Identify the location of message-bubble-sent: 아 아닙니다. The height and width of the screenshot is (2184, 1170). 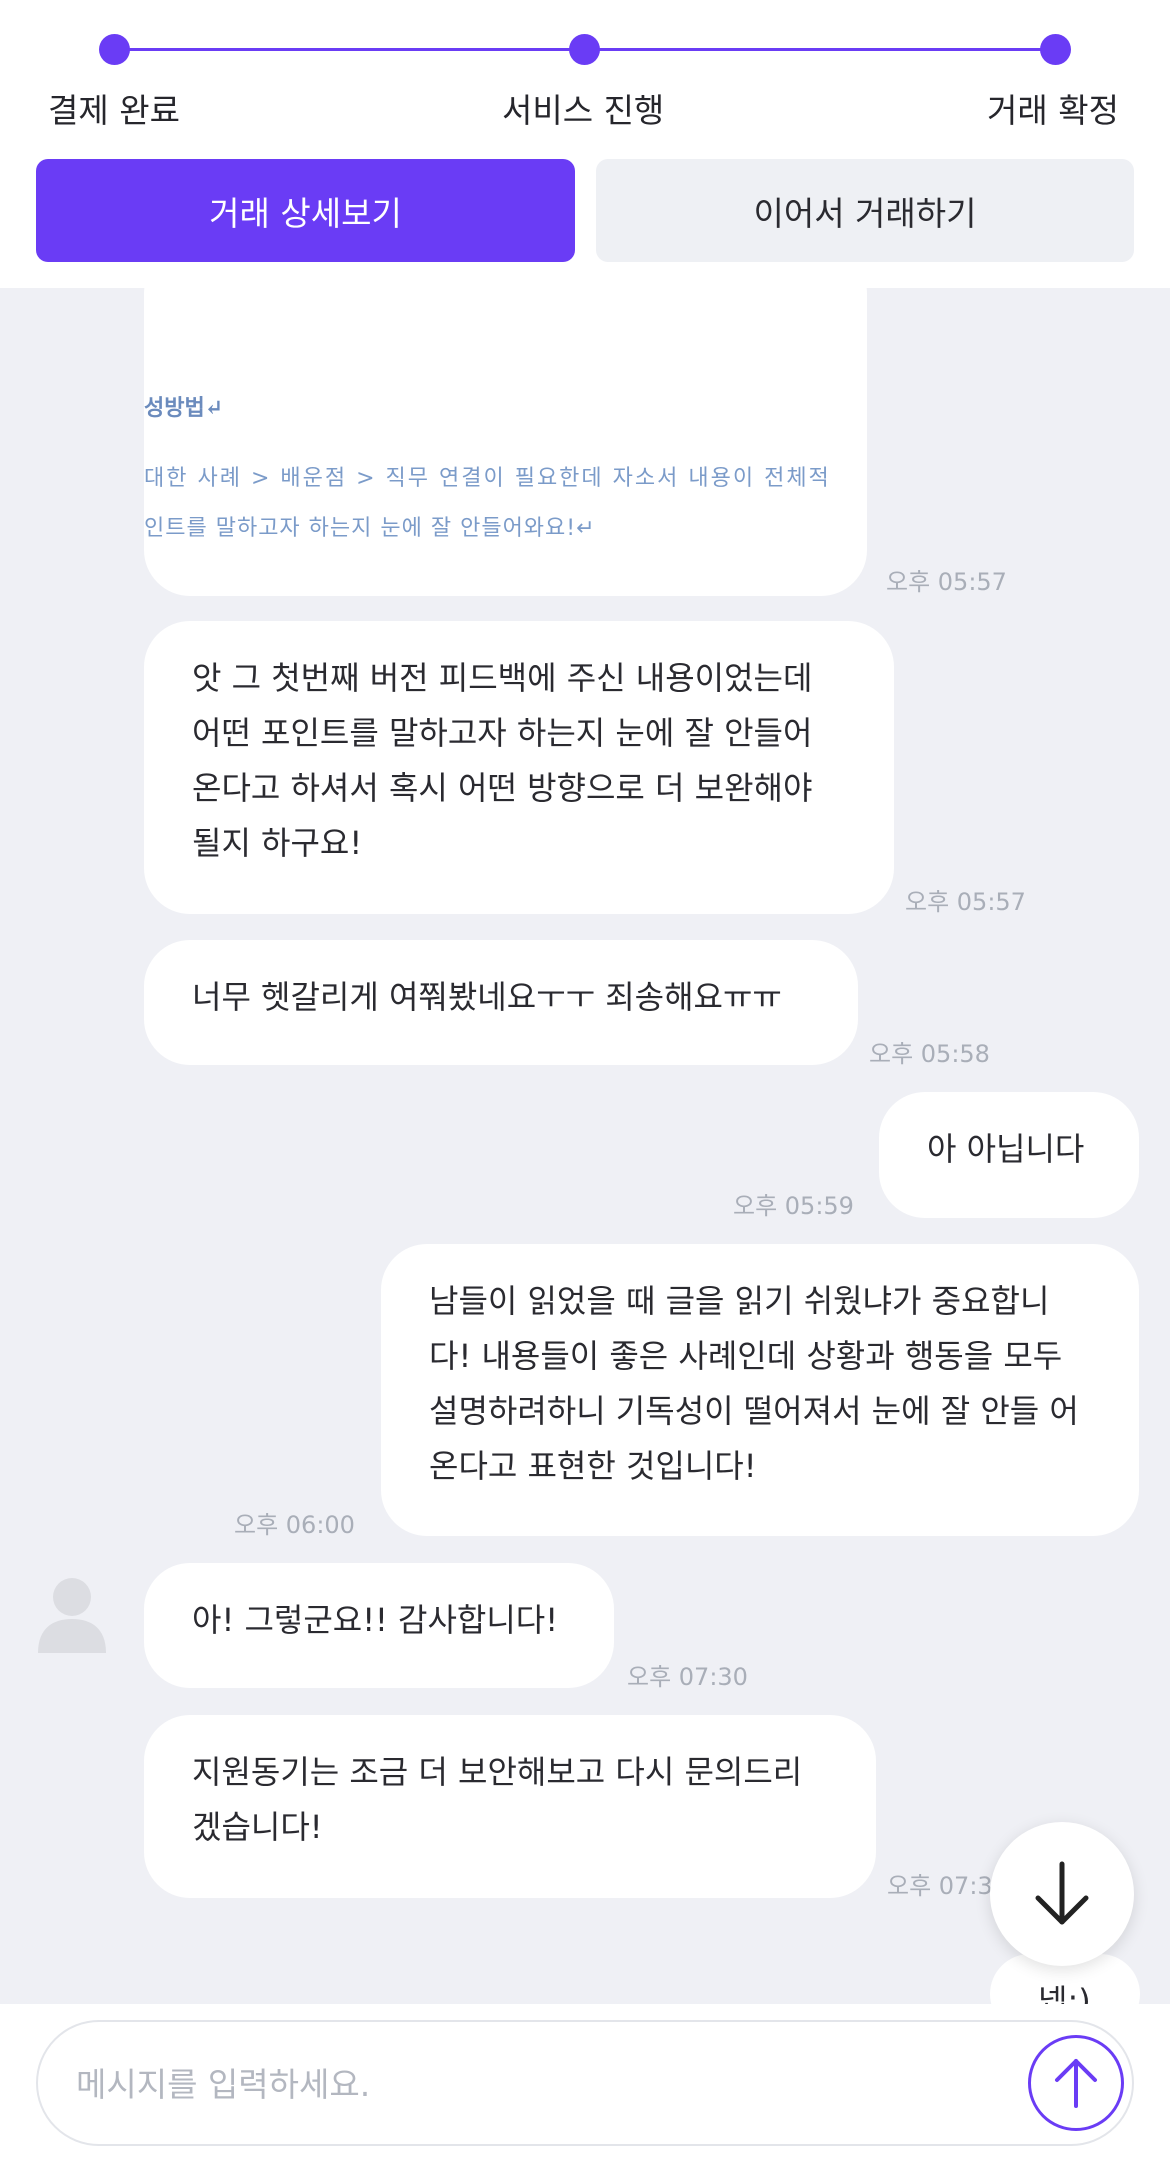
(1009, 1155).